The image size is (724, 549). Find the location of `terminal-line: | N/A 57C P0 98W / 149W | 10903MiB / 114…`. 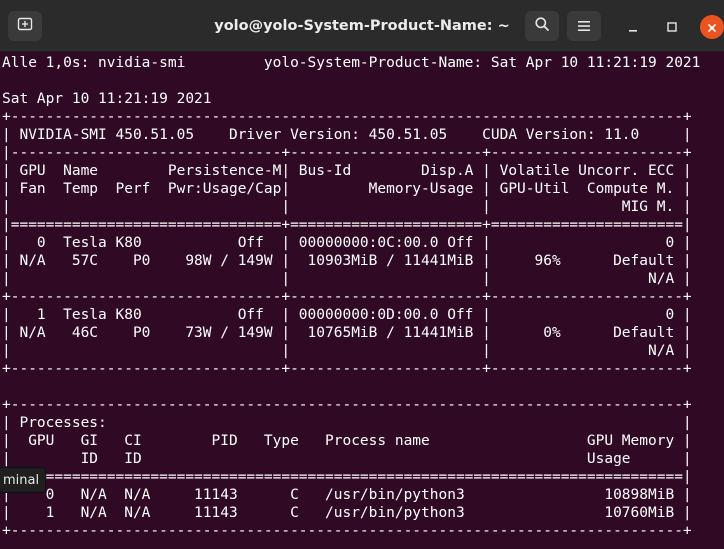

terminal-line: | N/A 57C P0 98W / 149W | 10903MiB / 114… is located at coordinates (347, 261).